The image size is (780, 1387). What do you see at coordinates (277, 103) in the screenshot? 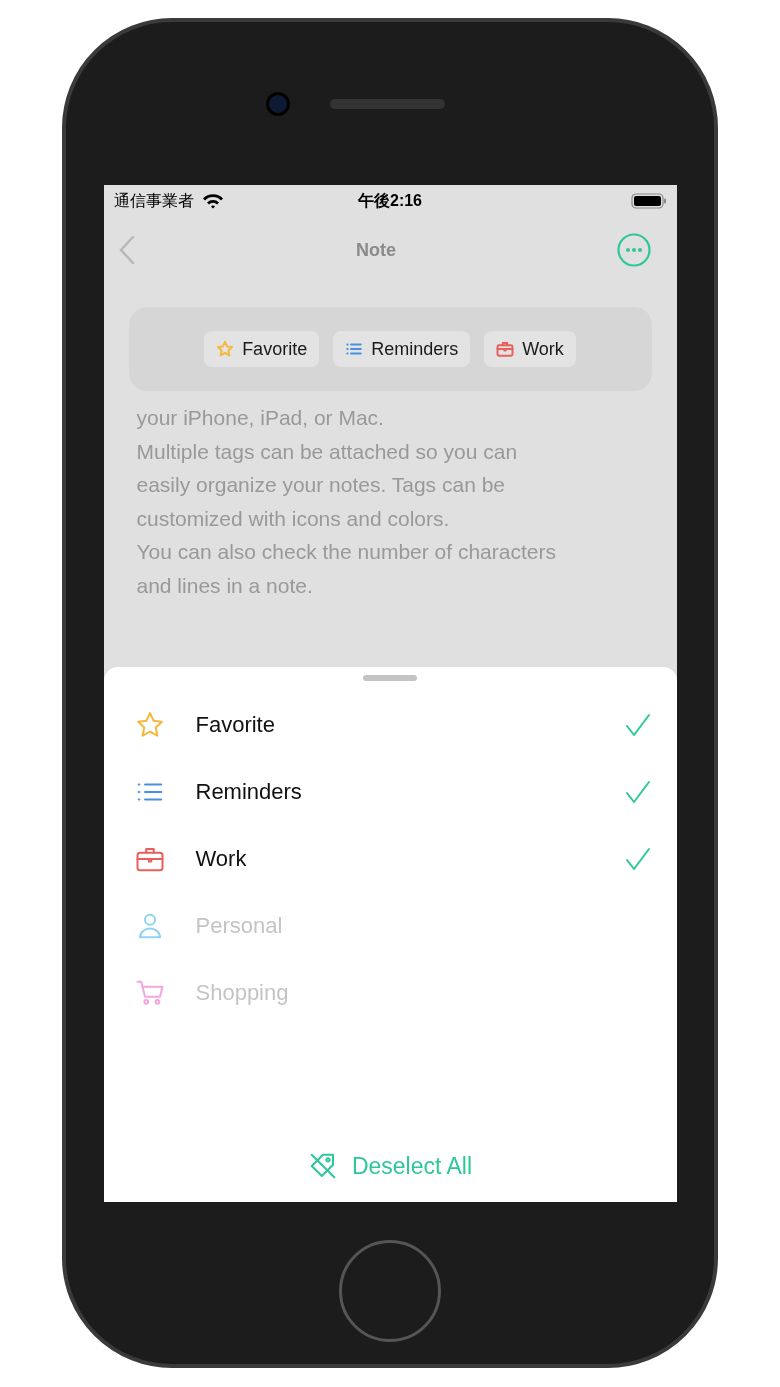
I see `camera-icon` at bounding box center [277, 103].